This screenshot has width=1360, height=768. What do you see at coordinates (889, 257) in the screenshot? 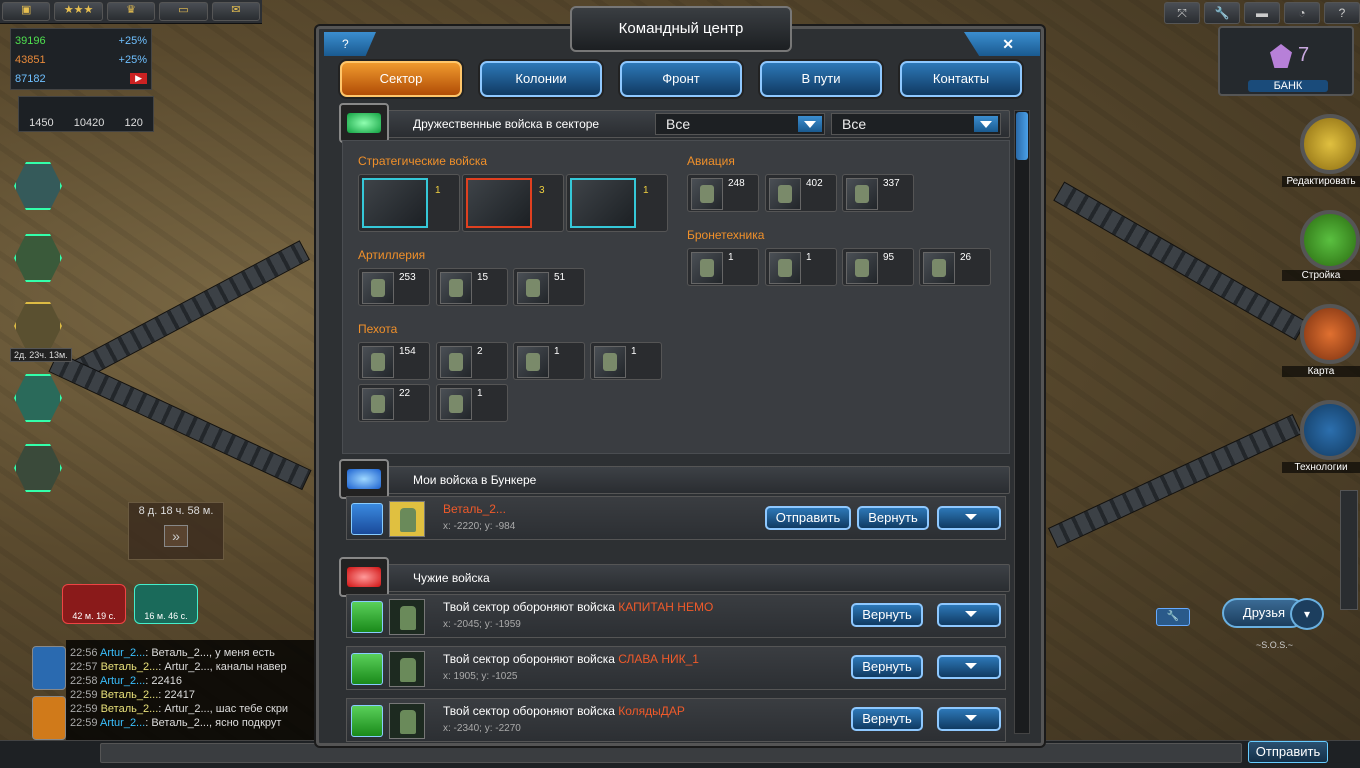
I see `unit-count: 95` at bounding box center [889, 257].